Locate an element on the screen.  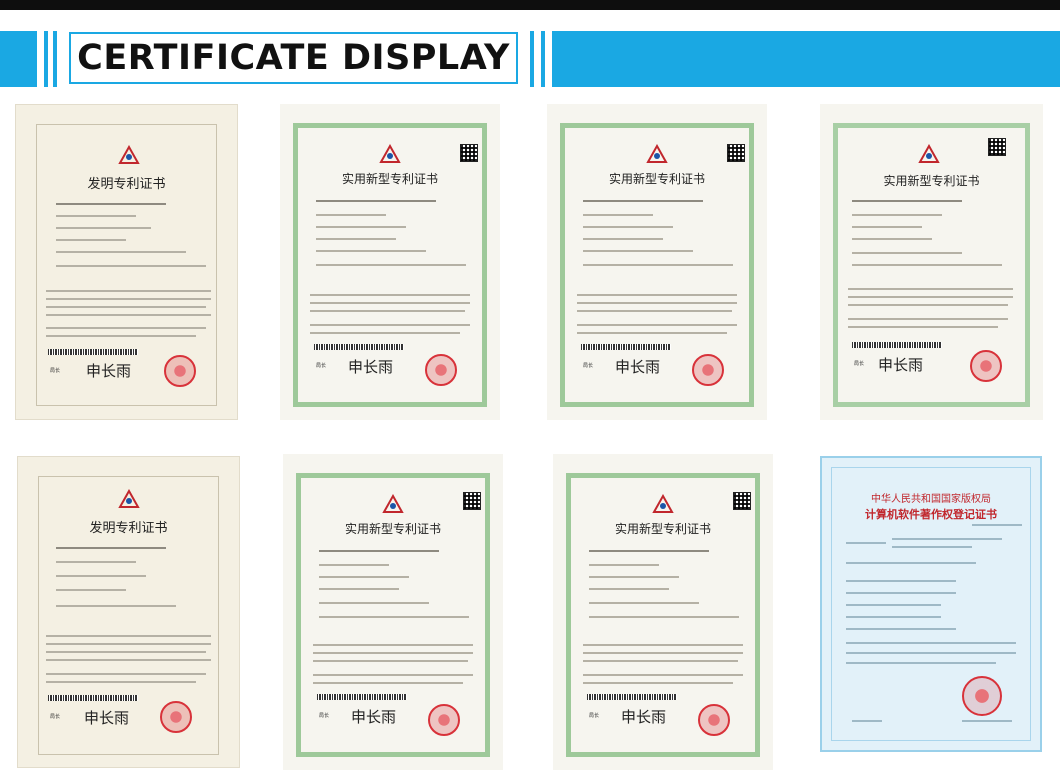
qr-code-icon is located at coordinates (997, 147).